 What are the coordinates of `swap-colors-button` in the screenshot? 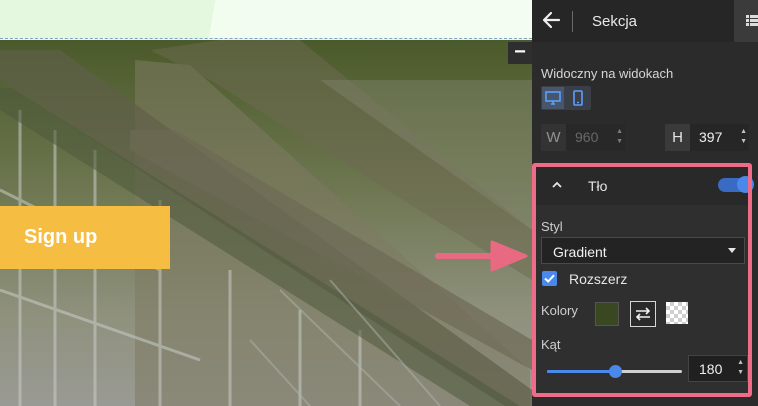 It's located at (643, 314).